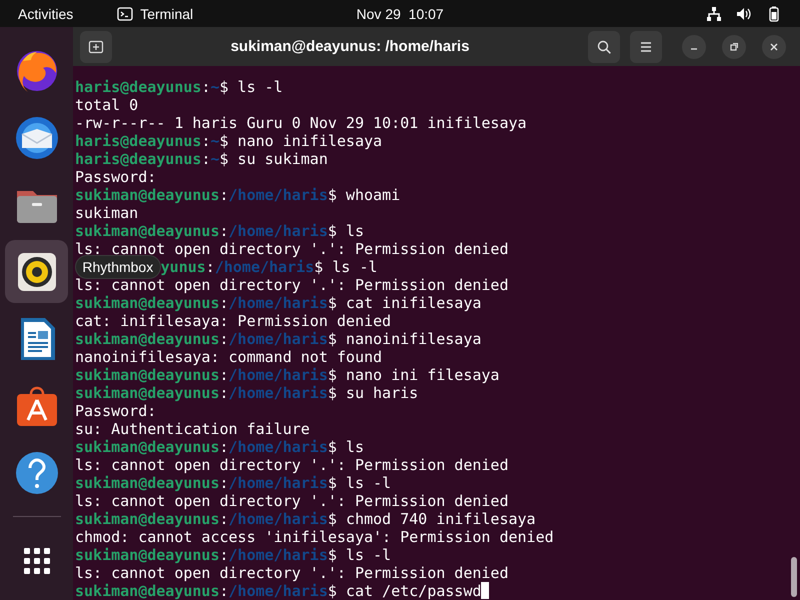 Image resolution: width=800 pixels, height=600 pixels. What do you see at coordinates (405, 339) in the screenshot?
I see `command-text: $ nanoinifilesaya` at bounding box center [405, 339].